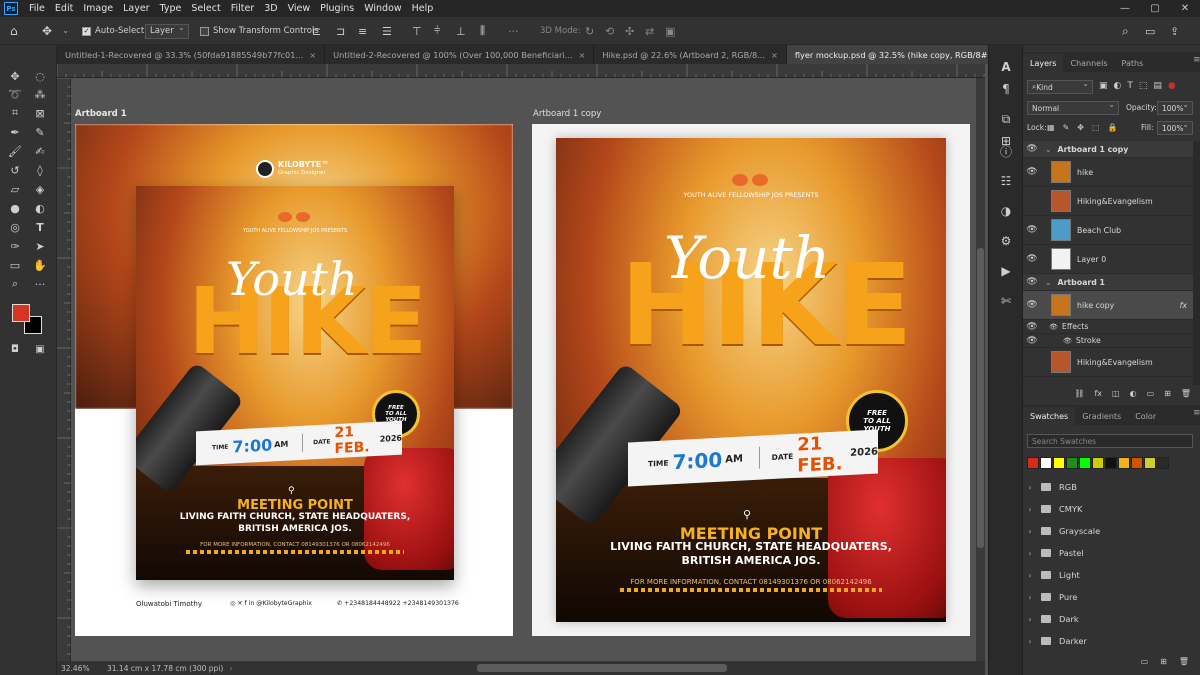 The image size is (1200, 675). Describe the element at coordinates (1067, 341) in the screenshot. I see `effect-eye-icon: 👁` at that location.